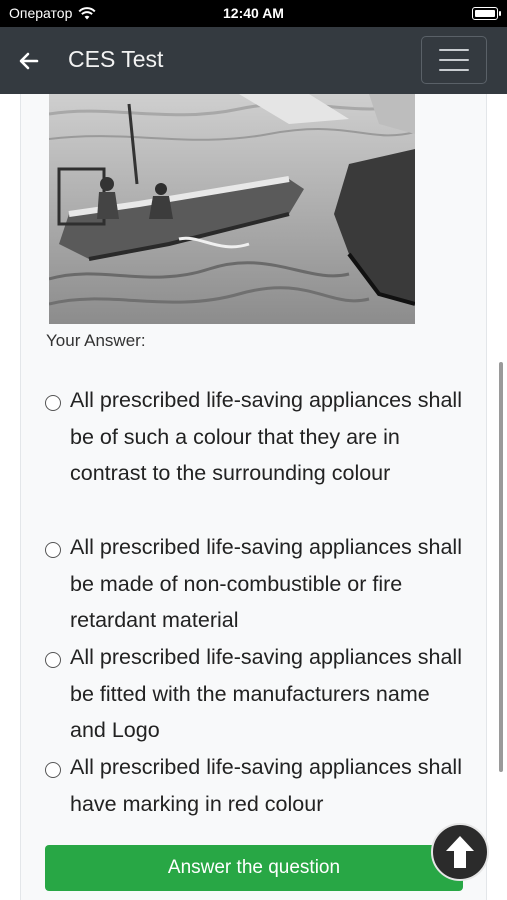 The image size is (507, 900). I want to click on arrow-left-icon, so click(29, 61).